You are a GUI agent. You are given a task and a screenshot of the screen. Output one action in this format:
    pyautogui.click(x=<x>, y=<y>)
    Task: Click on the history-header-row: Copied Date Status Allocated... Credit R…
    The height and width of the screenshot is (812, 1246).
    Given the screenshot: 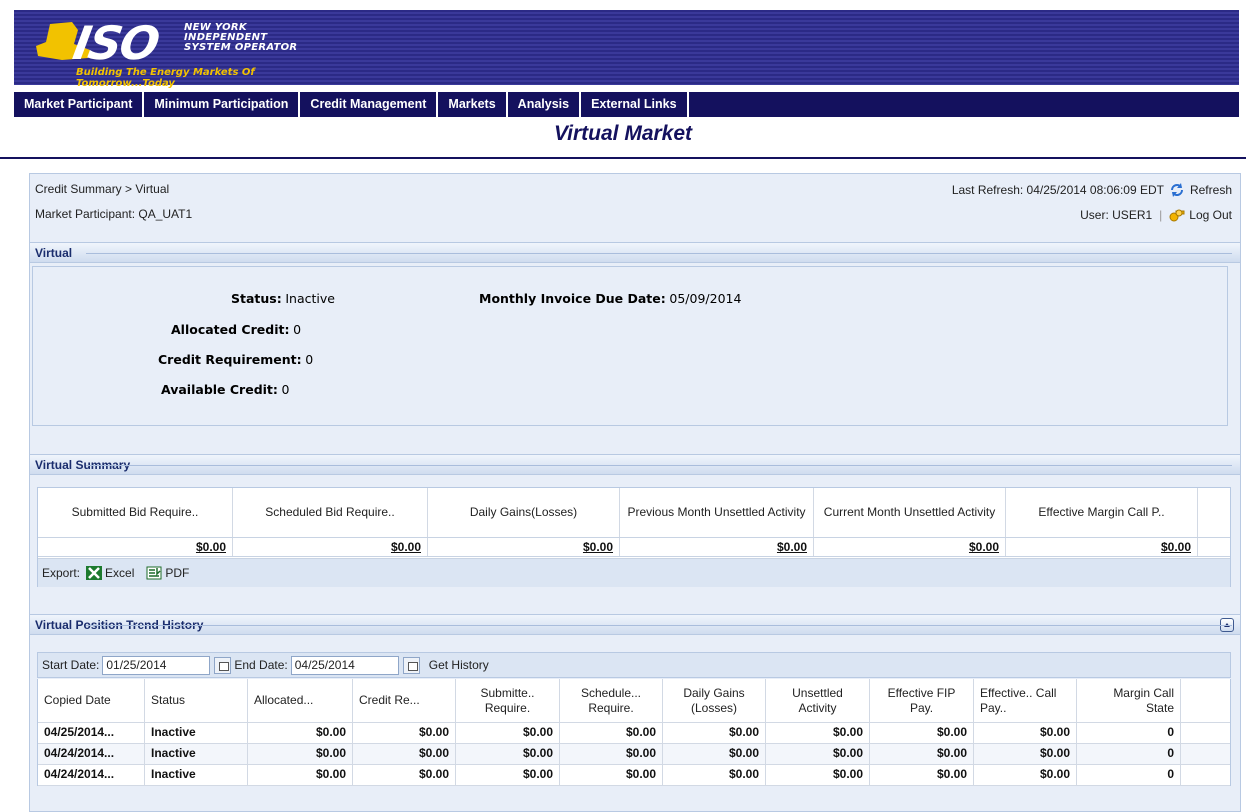 What is the action you would take?
    pyautogui.click(x=634, y=701)
    